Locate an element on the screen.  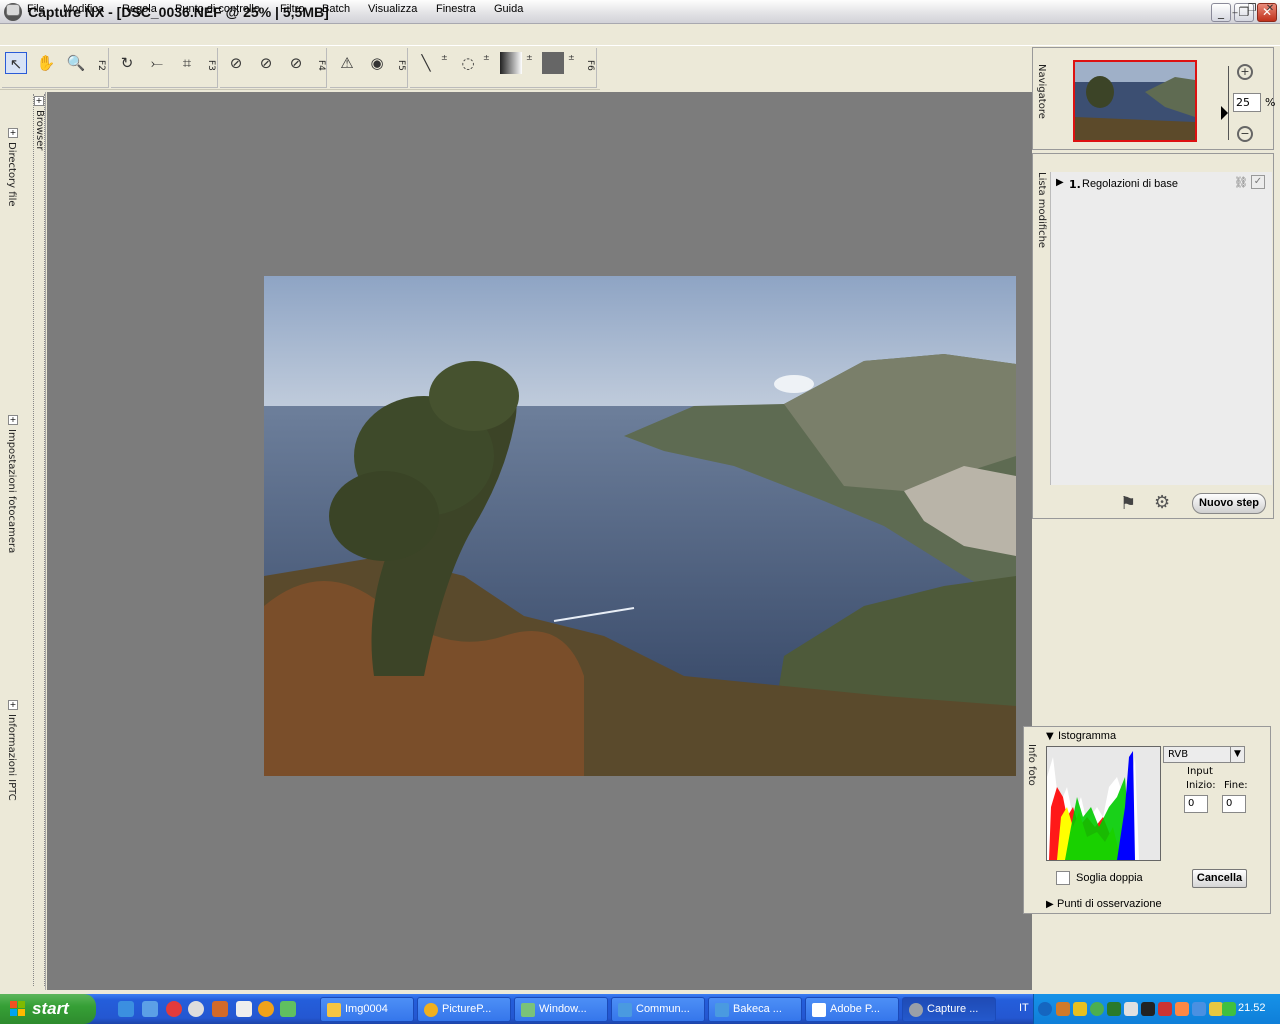
menu-guida: Guida is located at coordinates (508, 9).